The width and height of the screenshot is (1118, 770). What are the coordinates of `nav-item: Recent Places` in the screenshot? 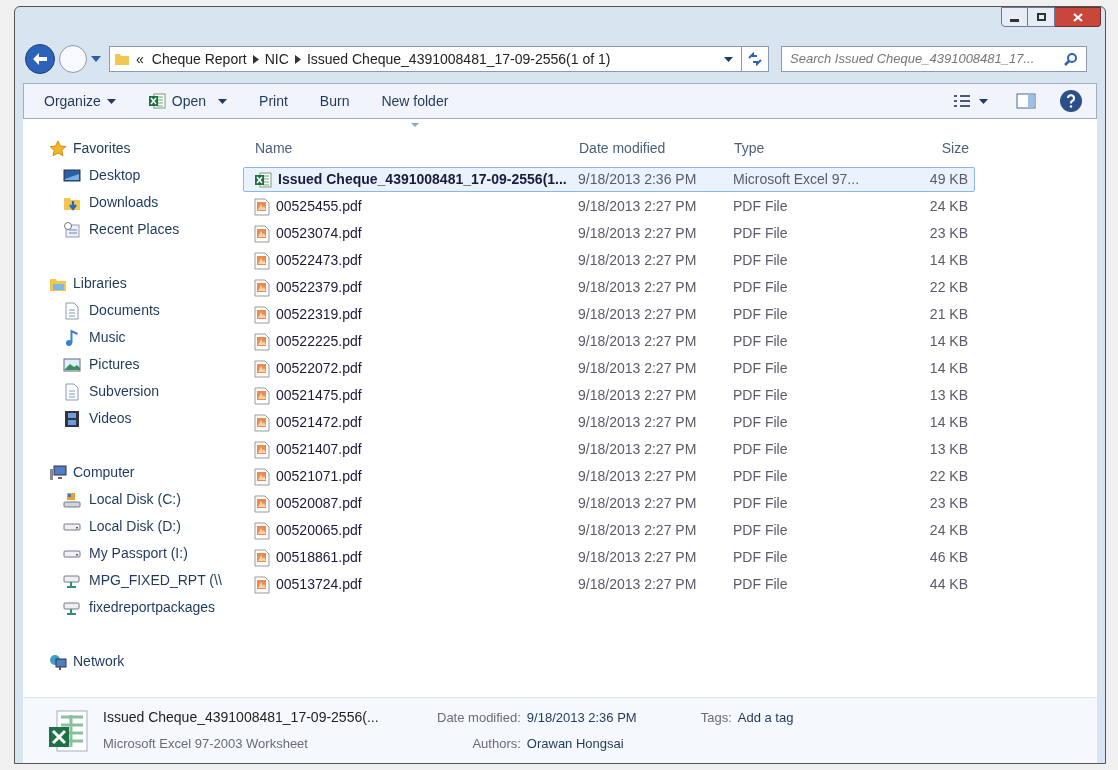 It's located at (147, 229).